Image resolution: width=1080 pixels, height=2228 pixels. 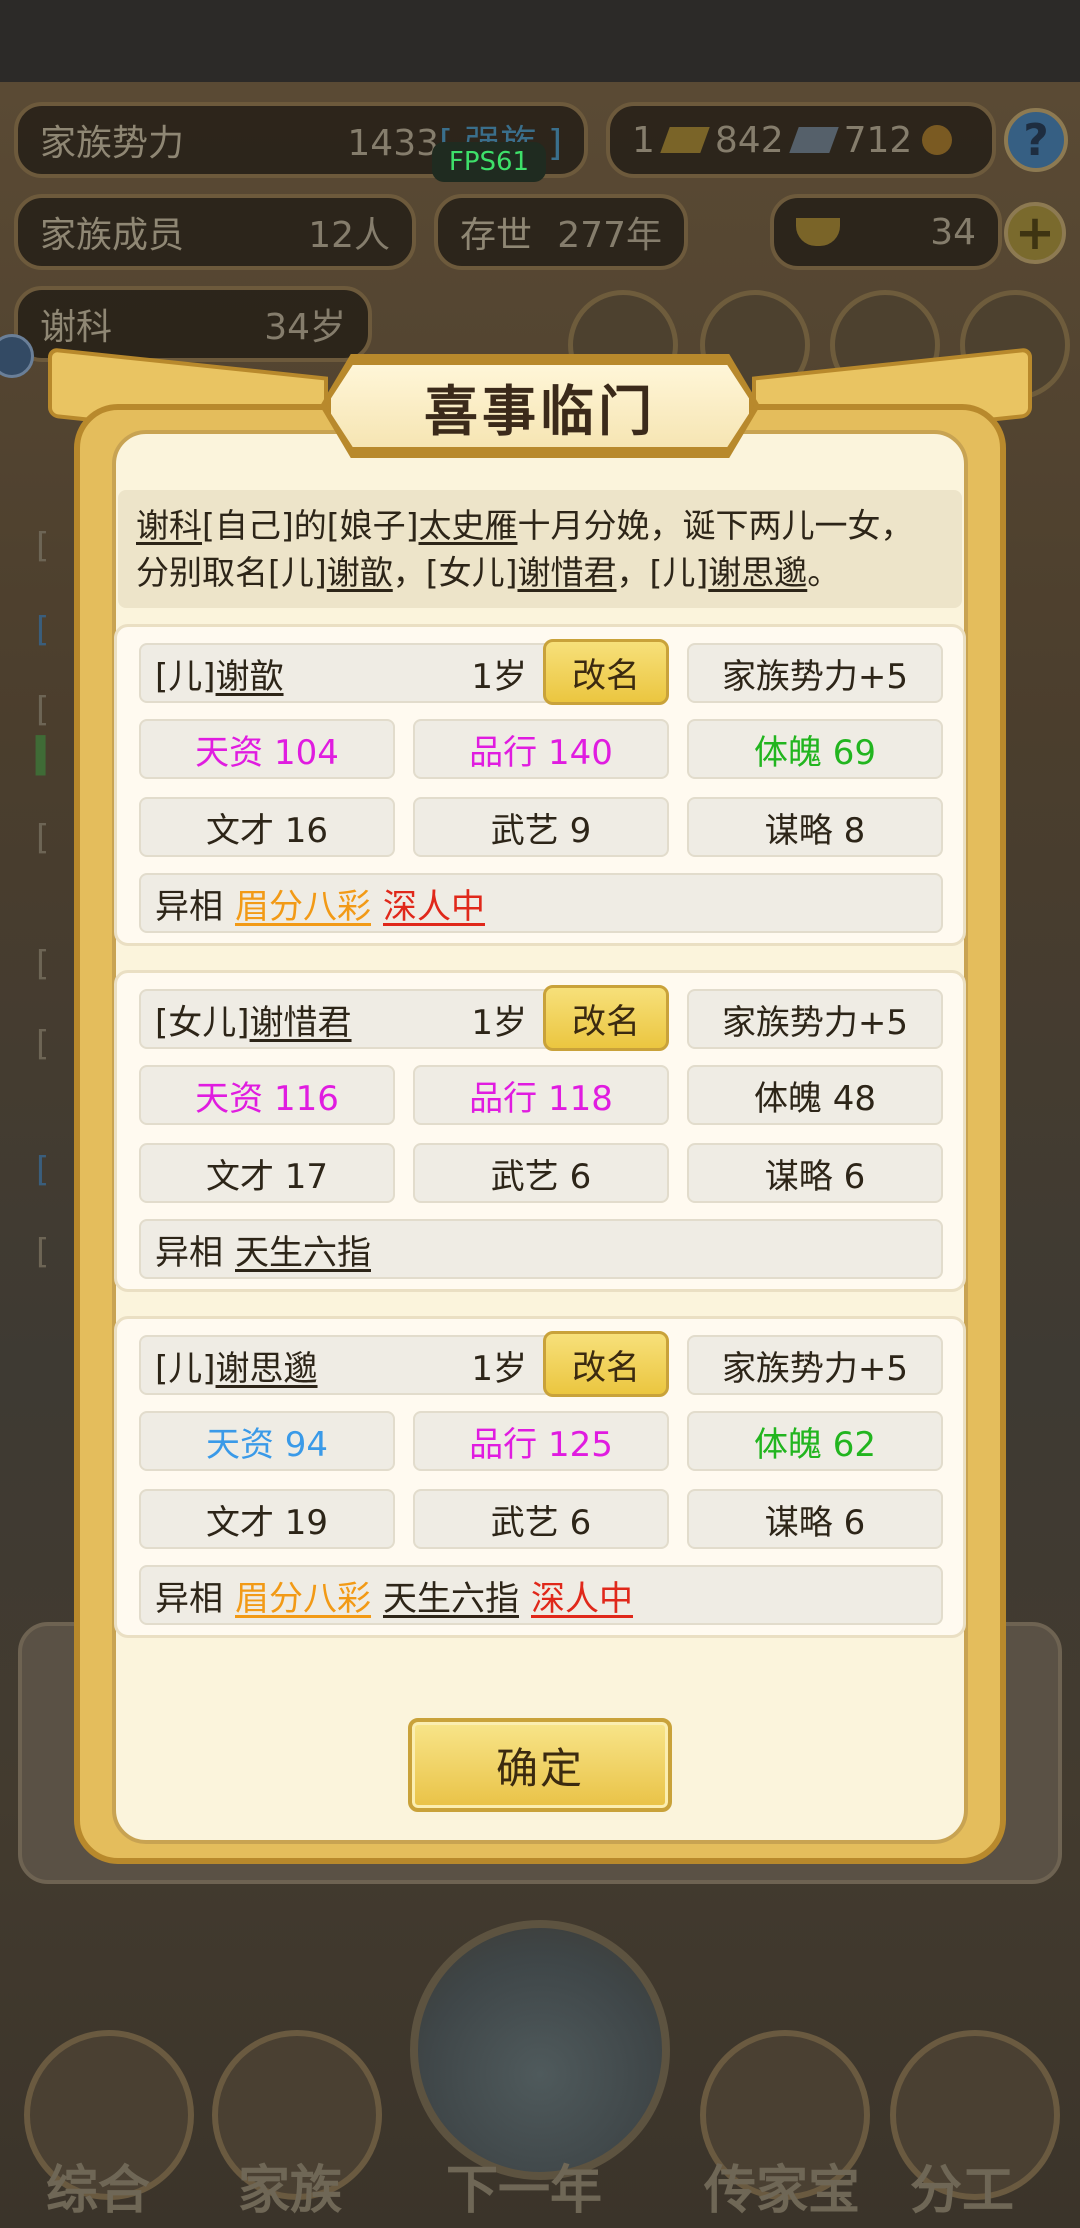 I want to click on stat-literary: 文才 19, so click(x=267, y=1519).